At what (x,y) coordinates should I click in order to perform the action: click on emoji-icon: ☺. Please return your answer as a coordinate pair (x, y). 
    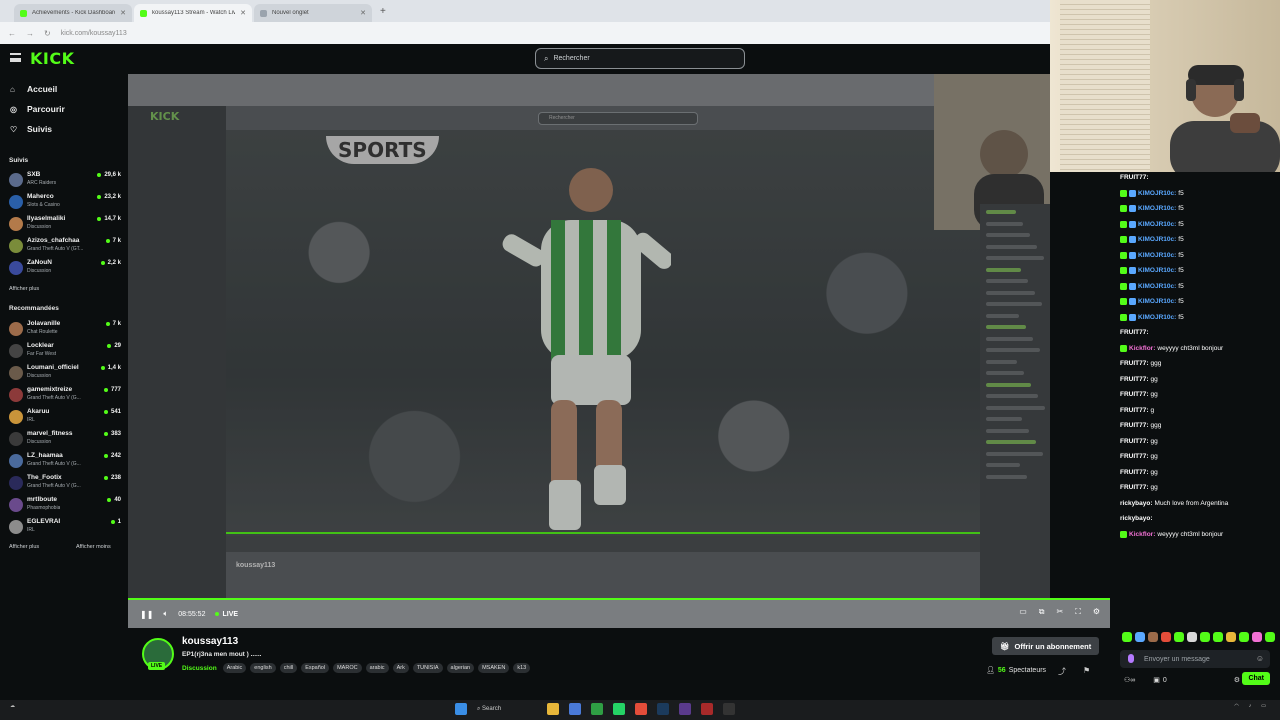
    Looking at the image, I should click on (1260, 658).